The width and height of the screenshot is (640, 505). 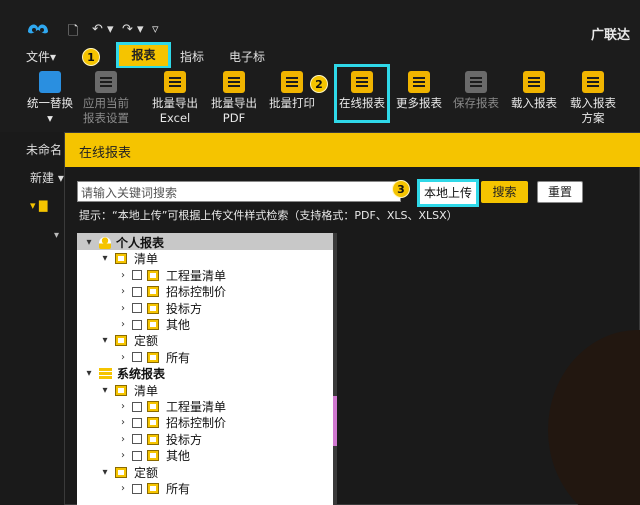 I want to click on ribbon-label-sub: PDF, so click(x=234, y=118).